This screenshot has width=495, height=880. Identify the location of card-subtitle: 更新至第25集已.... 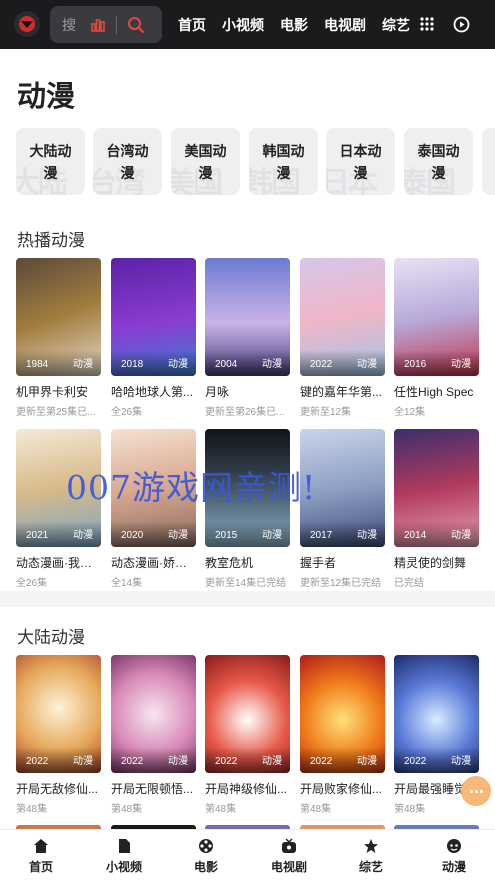
(56, 412).